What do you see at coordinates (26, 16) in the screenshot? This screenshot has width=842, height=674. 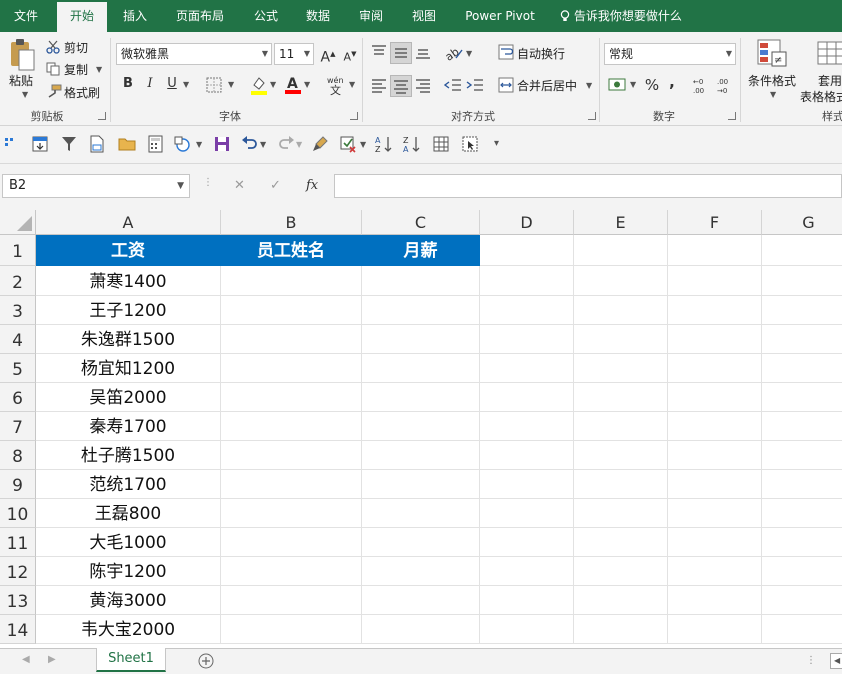 I see `tab-file: 文件` at bounding box center [26, 16].